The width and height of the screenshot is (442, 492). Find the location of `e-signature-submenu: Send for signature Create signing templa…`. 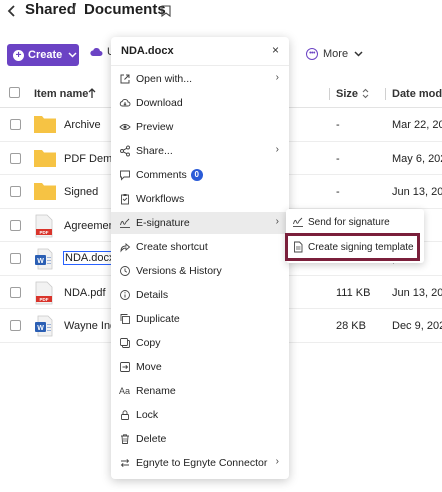

e-signature-submenu: Send for signature Create signing templa… is located at coordinates (354, 236).